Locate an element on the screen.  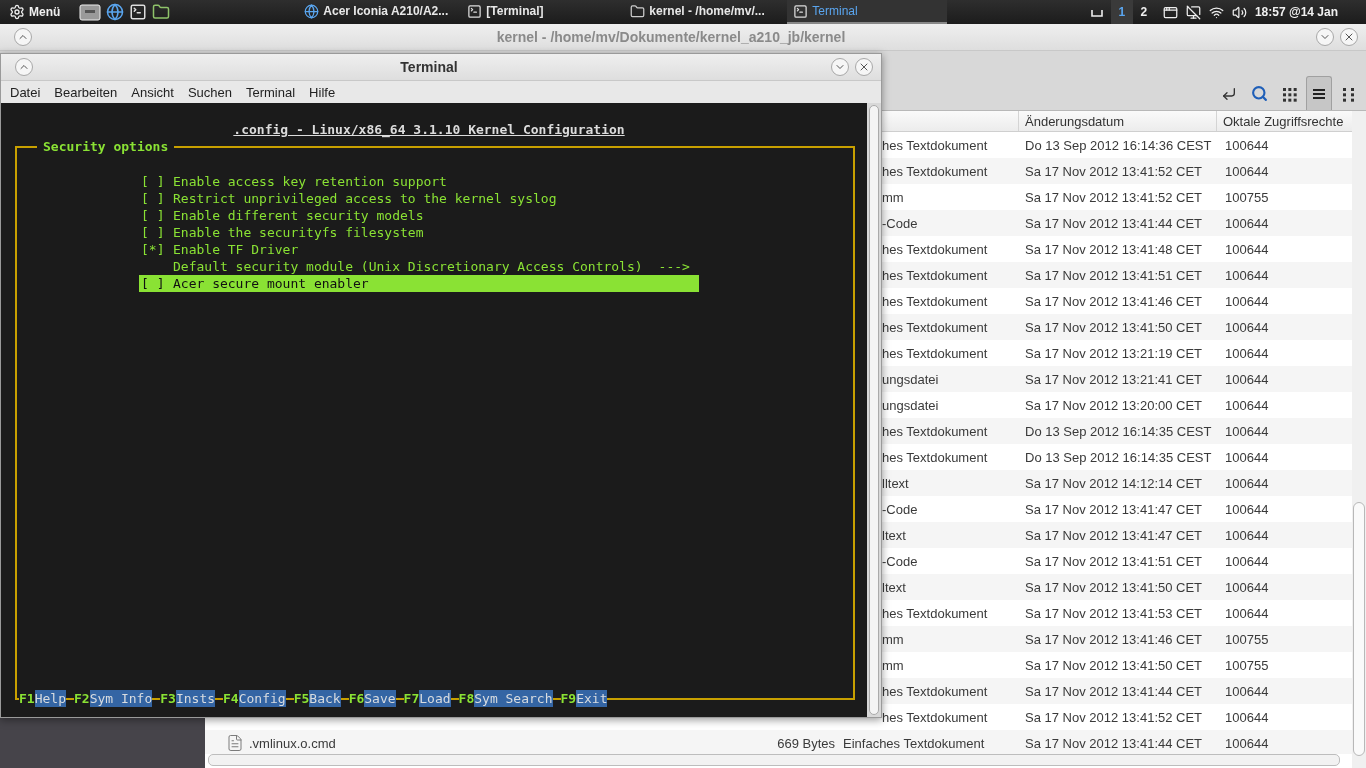
document-icon is located at coordinates (235, 743).